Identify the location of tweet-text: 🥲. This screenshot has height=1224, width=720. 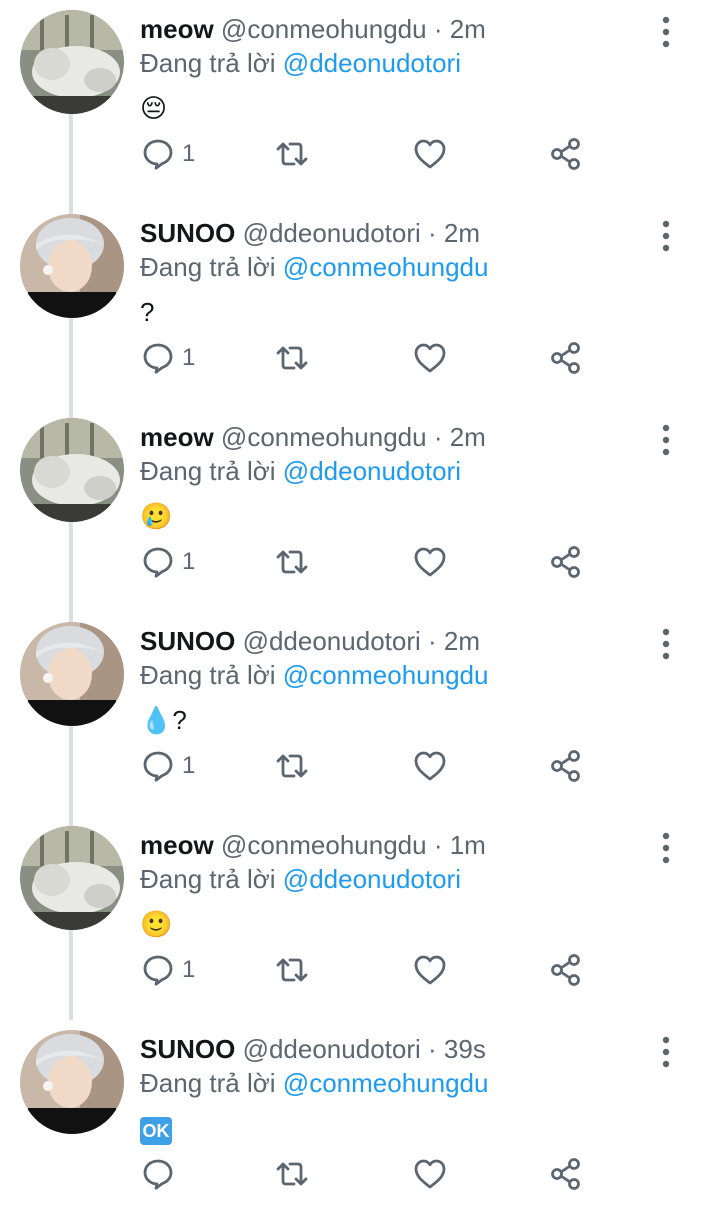
(156, 516).